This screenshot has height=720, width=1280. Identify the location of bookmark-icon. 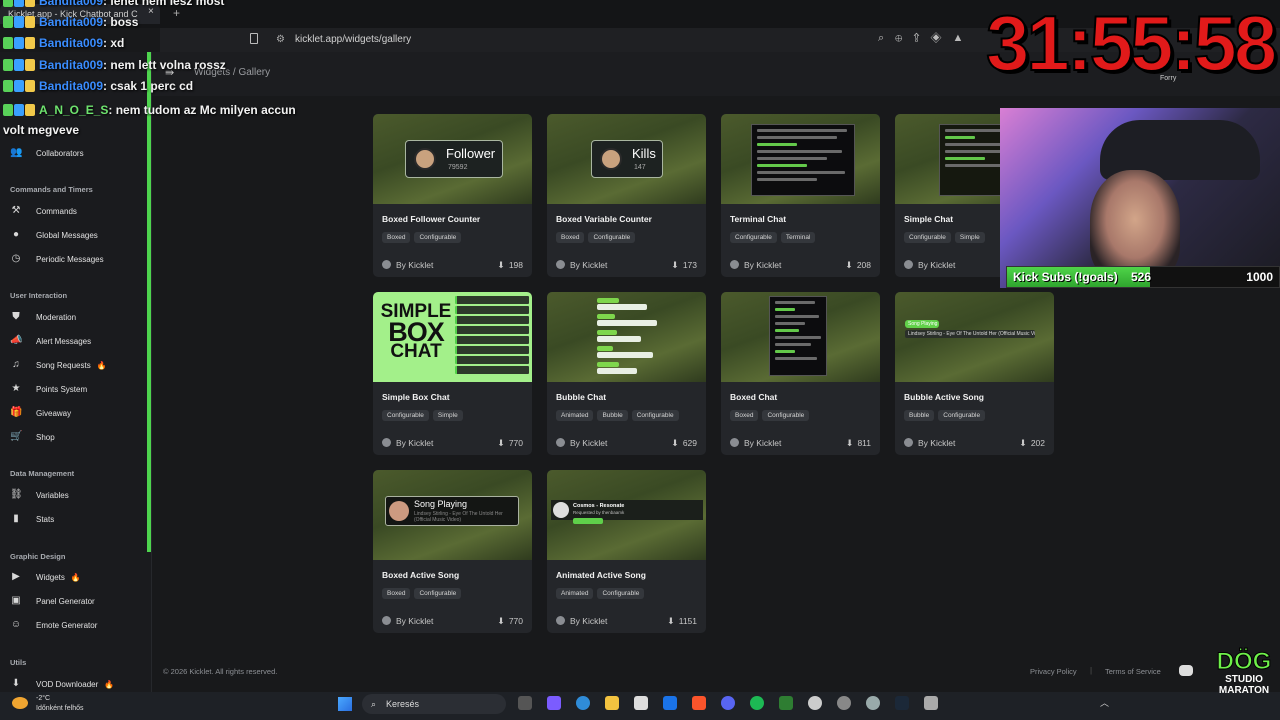
(254, 38).